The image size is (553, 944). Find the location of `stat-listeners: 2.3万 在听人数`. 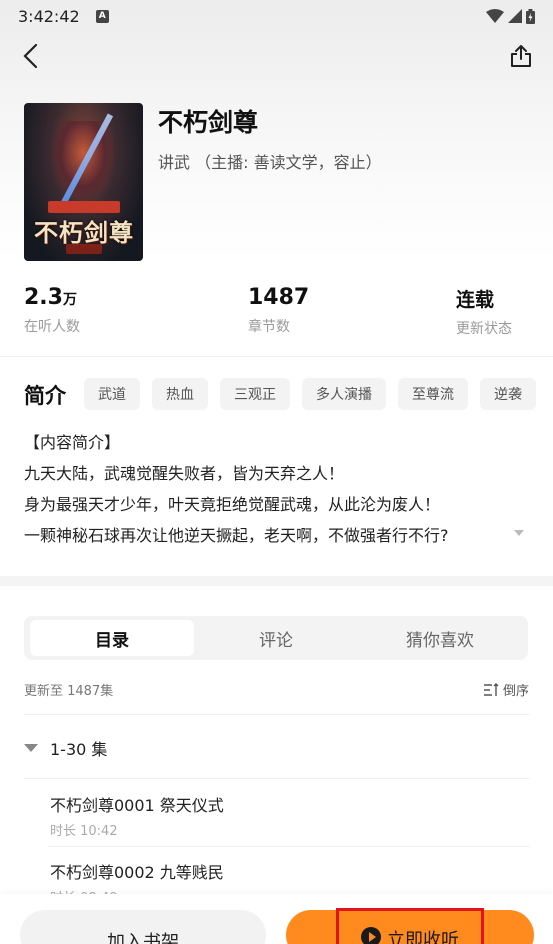

stat-listeners: 2.3万 在听人数 is located at coordinates (52, 310).